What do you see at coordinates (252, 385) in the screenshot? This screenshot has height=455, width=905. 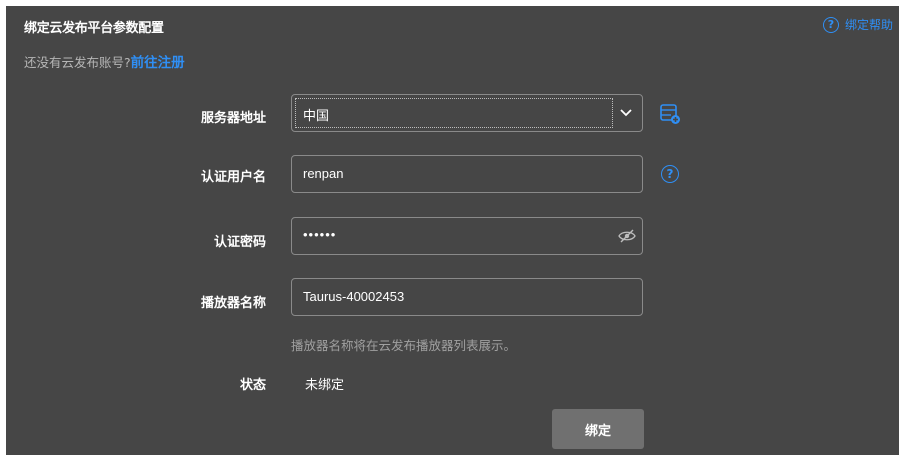 I see `status-label: 状态` at bounding box center [252, 385].